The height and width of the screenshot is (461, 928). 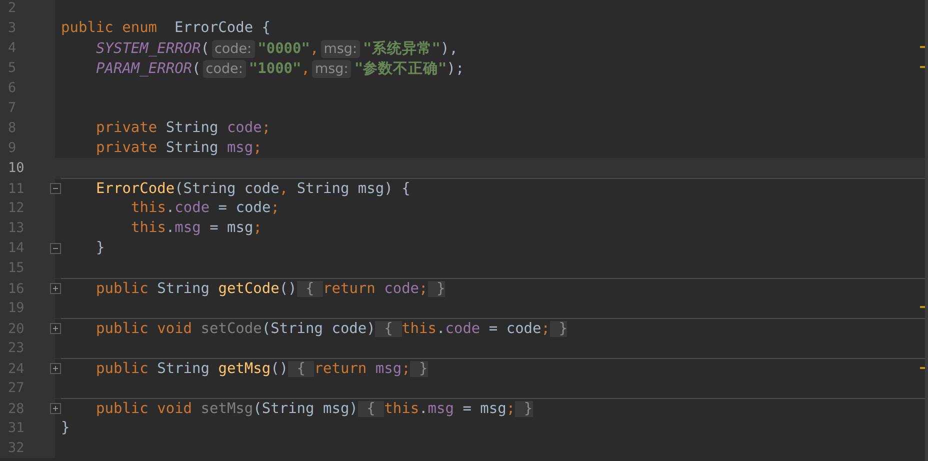 I want to click on code-line: private String msg;, so click(x=179, y=148).